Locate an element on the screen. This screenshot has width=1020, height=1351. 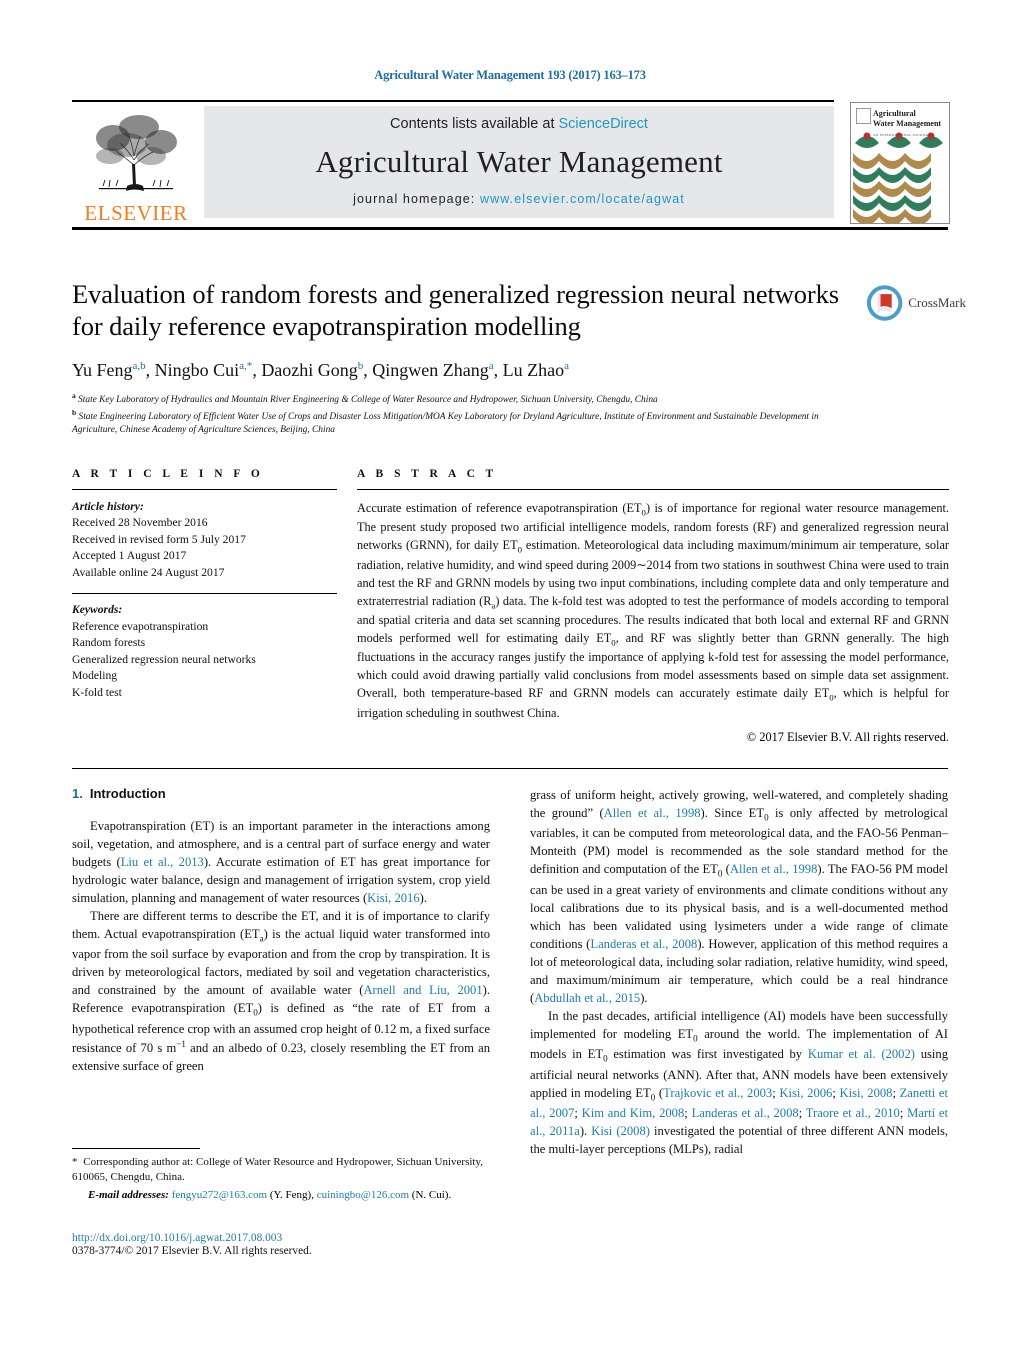
article-info-rule is located at coordinates (204, 489).